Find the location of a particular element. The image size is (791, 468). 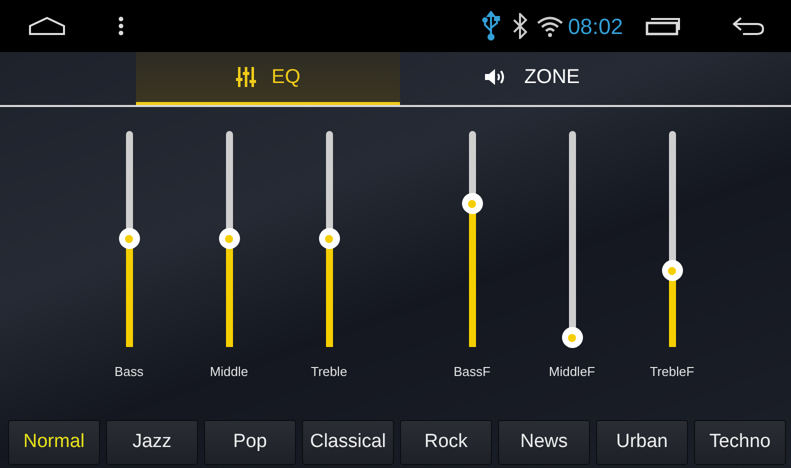

home-icon is located at coordinates (47, 26).